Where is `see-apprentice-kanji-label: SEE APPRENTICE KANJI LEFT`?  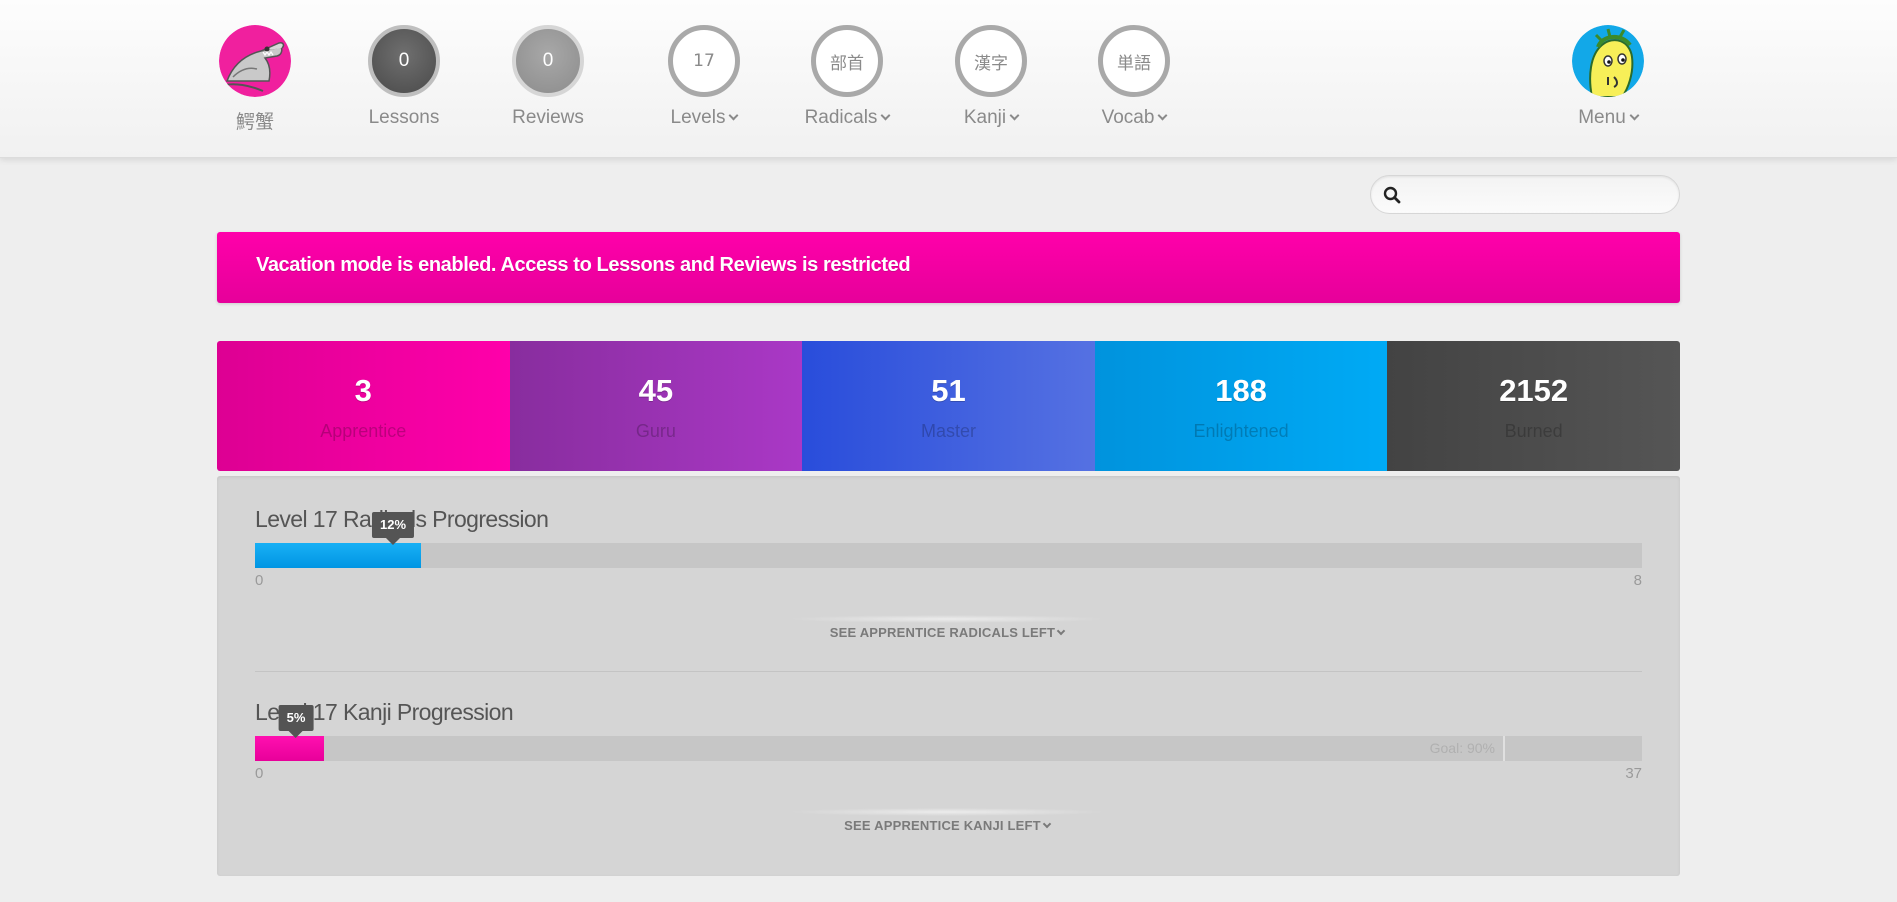 see-apprentice-kanji-label: SEE APPRENTICE KANJI LEFT is located at coordinates (942, 825).